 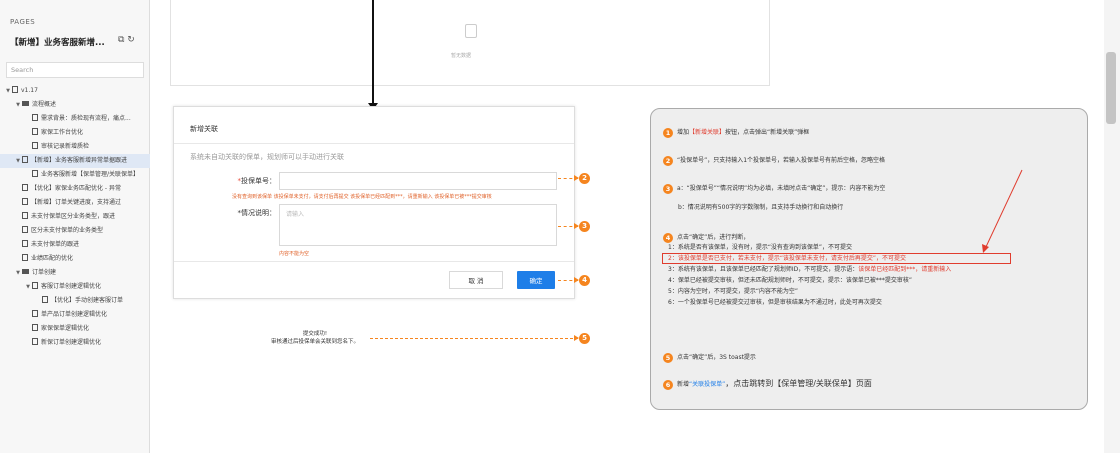 I want to click on scrollbar-thumb, so click(x=1111, y=88).